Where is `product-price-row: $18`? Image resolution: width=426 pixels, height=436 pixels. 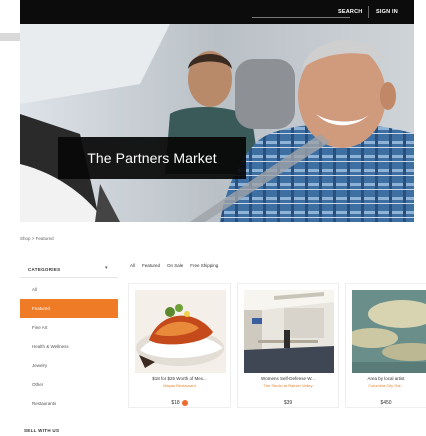
product-price-row: $18 is located at coordinates (179, 403).